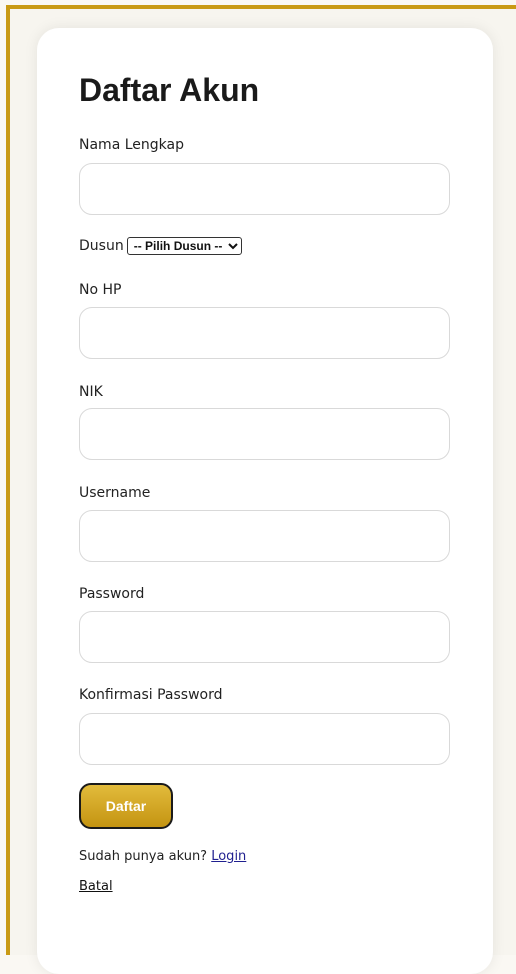  I want to click on username-input, so click(264, 536).